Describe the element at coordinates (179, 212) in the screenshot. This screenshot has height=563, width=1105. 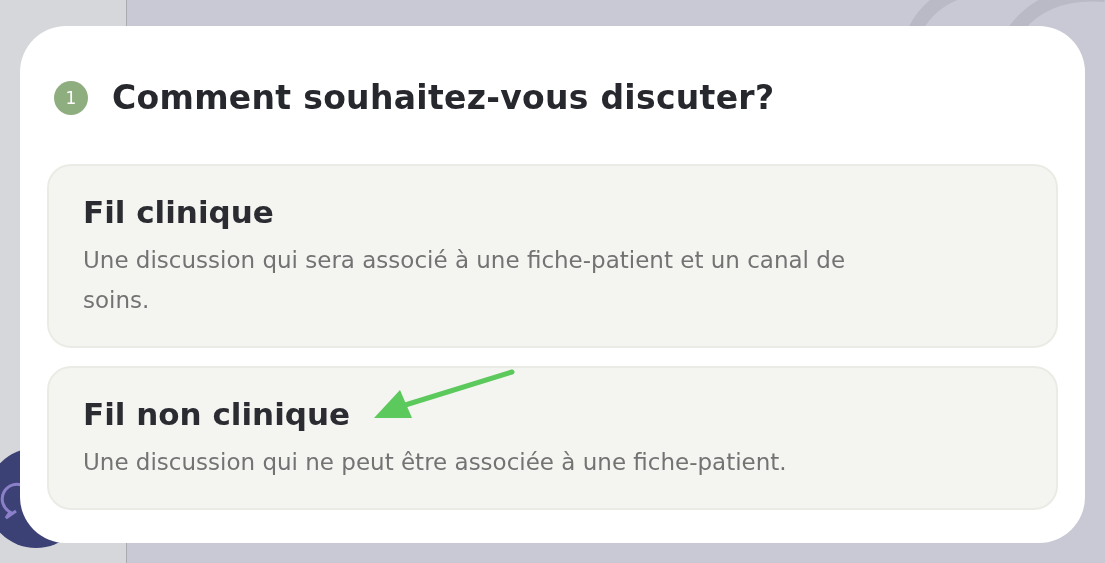
I see `option-title: Fil clinique` at that location.